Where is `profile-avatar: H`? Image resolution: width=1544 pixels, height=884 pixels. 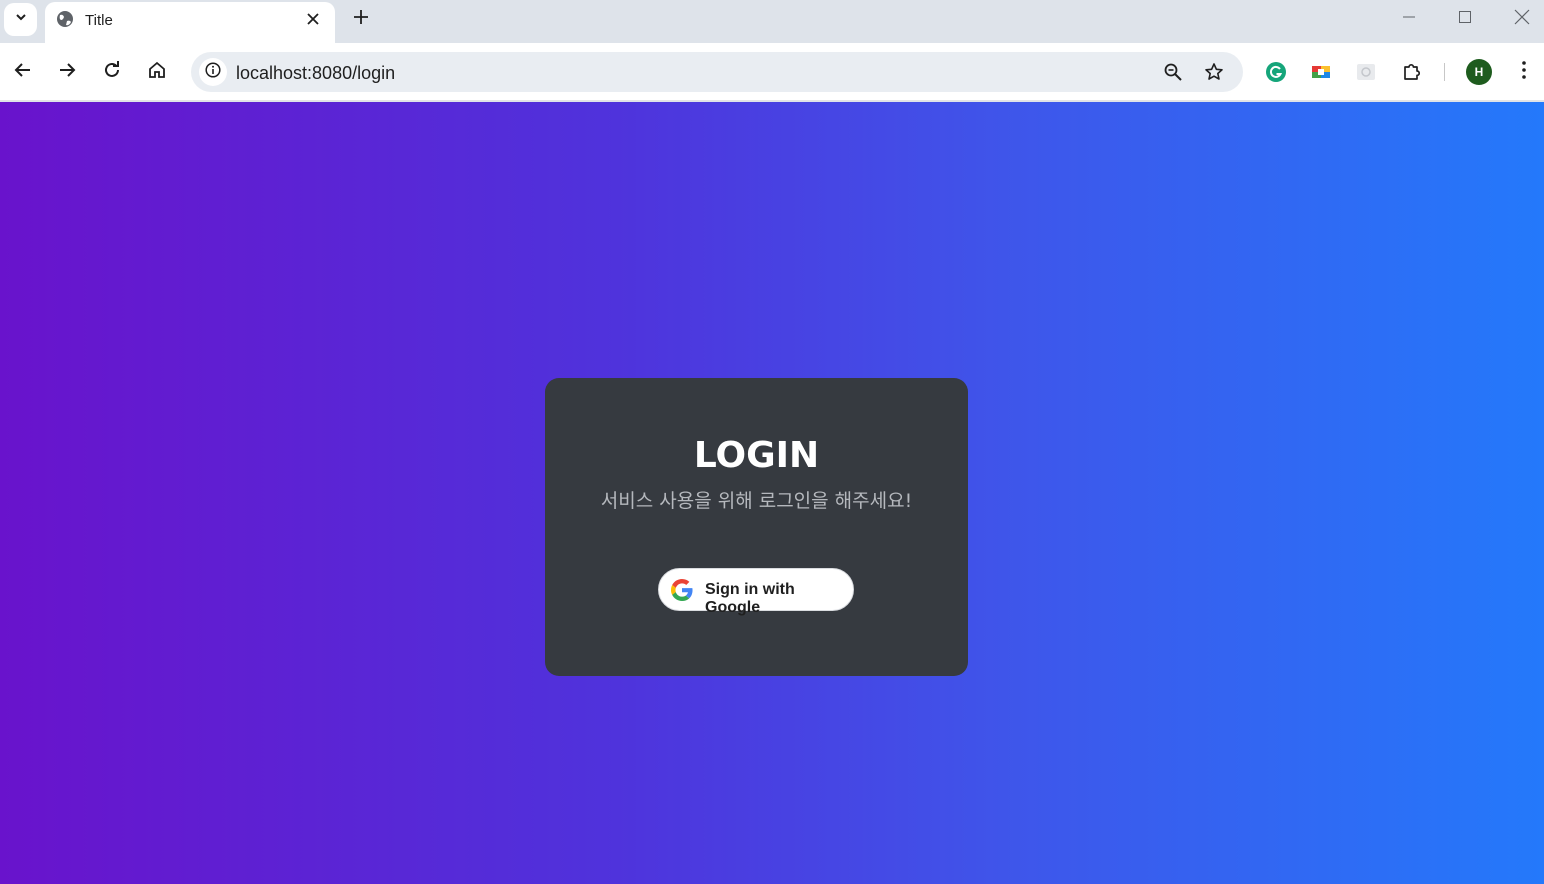 profile-avatar: H is located at coordinates (1479, 72).